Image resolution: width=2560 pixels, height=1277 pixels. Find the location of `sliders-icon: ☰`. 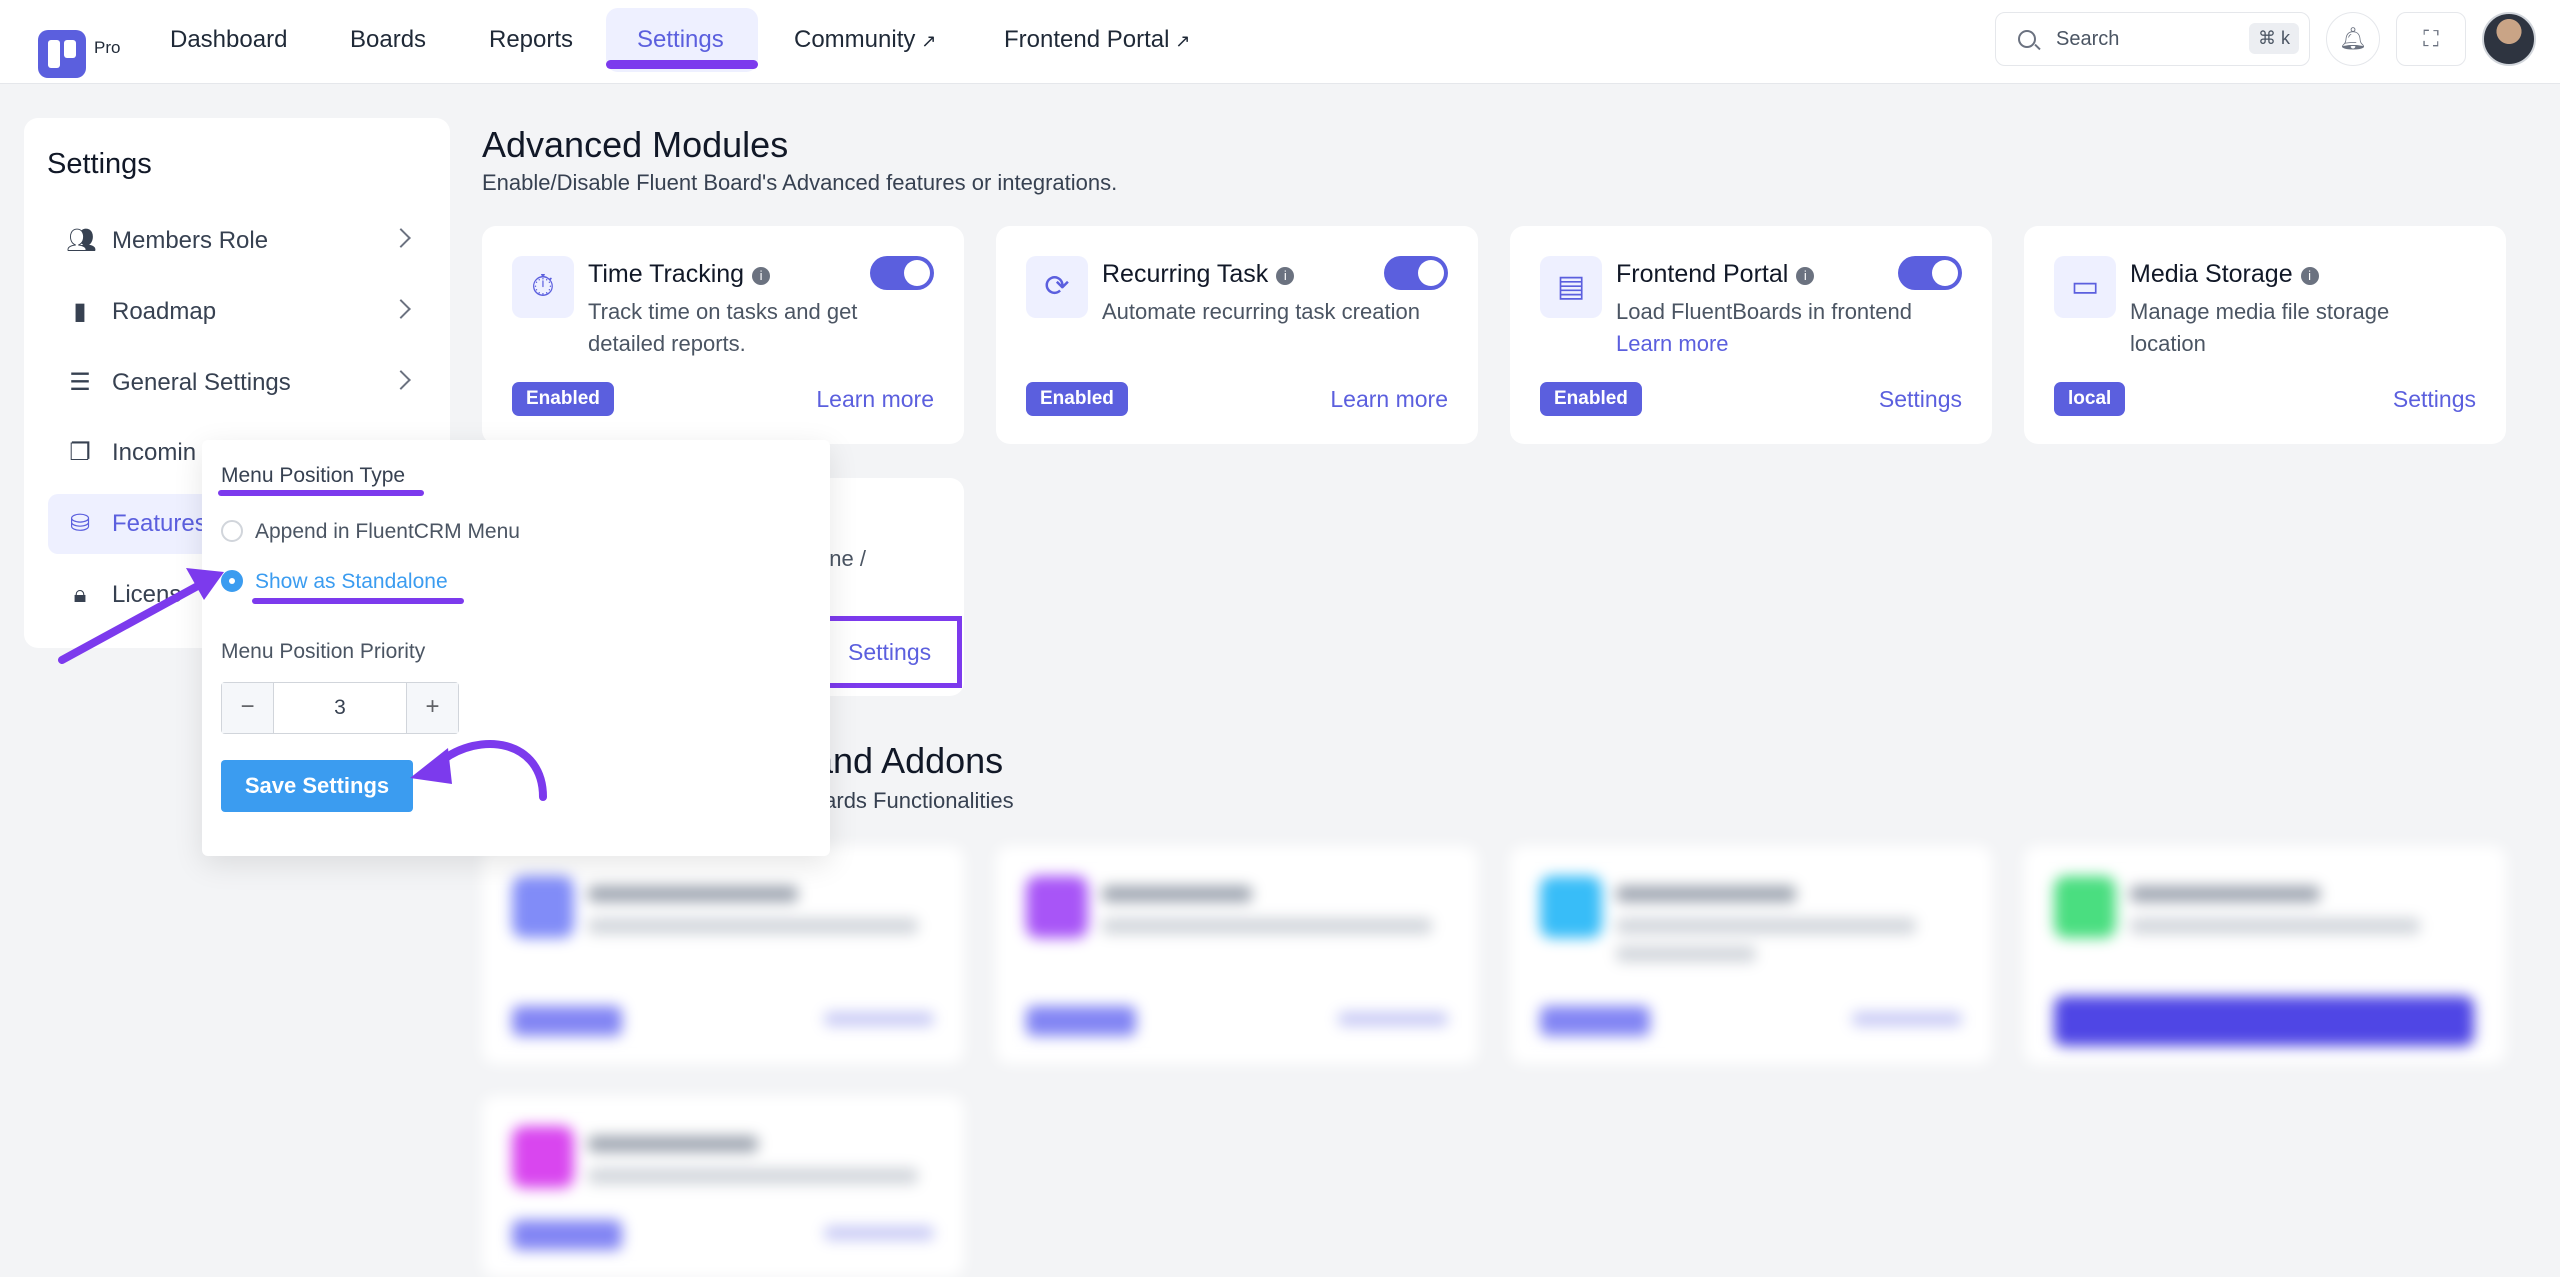

sliders-icon: ☰ is located at coordinates (80, 382).